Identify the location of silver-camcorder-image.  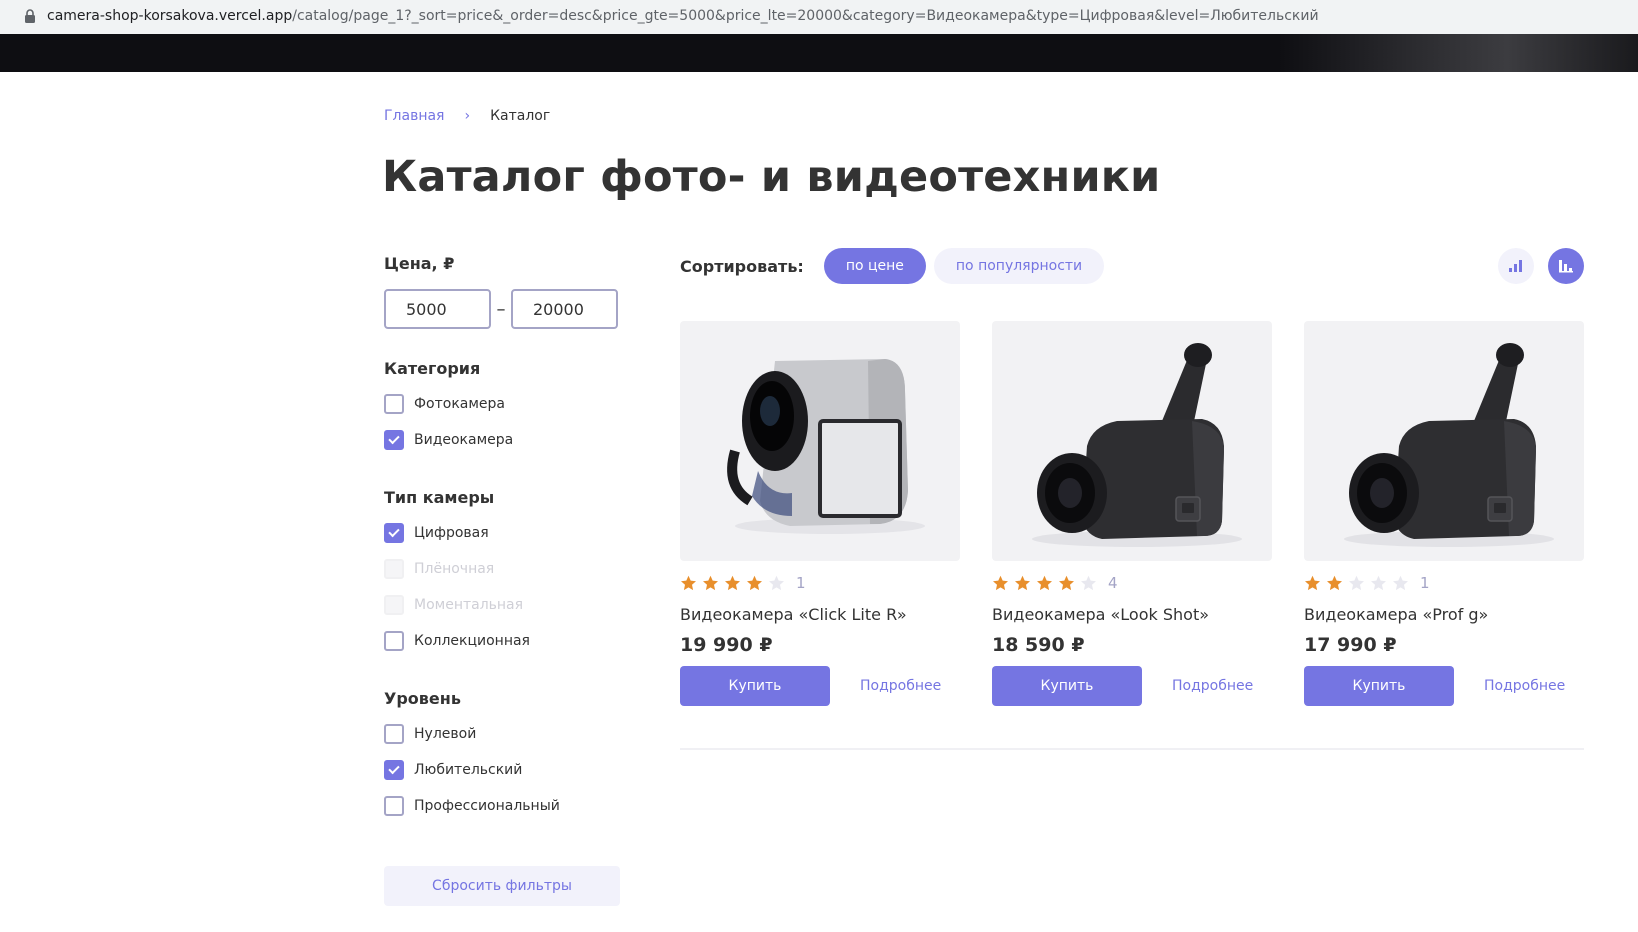
(826, 446).